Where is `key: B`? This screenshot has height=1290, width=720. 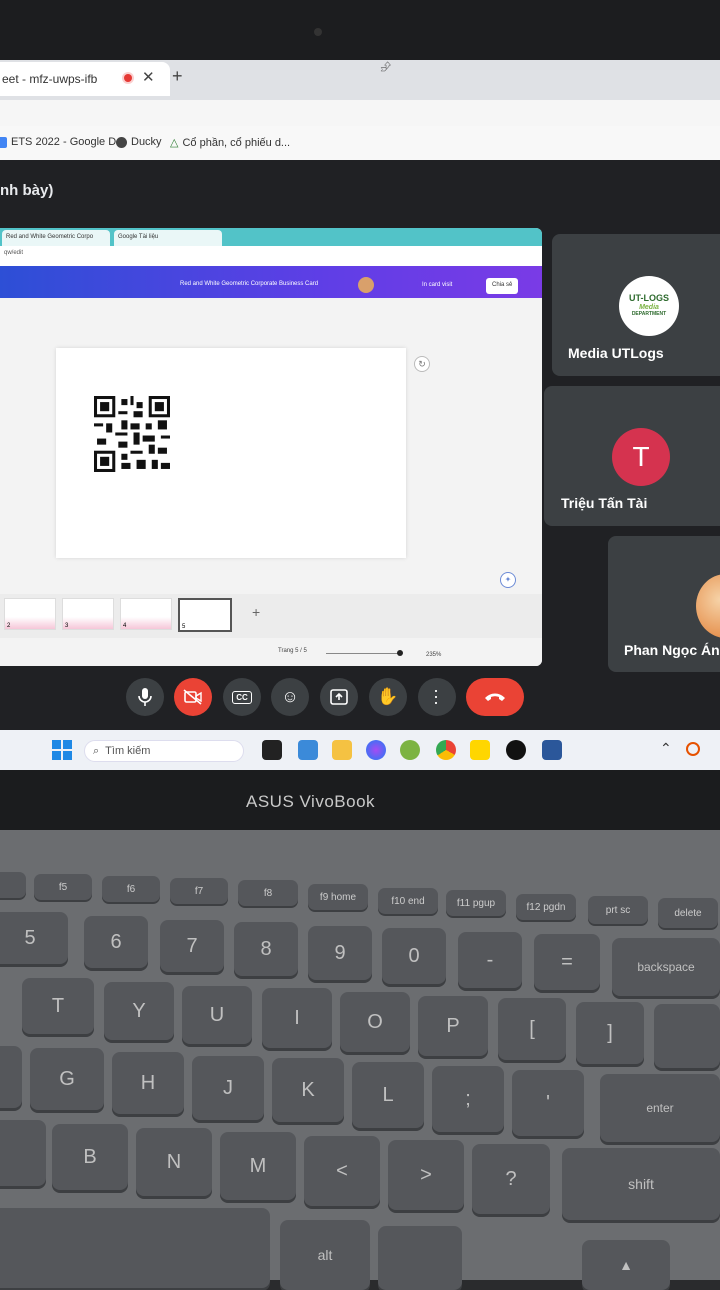
key: B is located at coordinates (90, 1157).